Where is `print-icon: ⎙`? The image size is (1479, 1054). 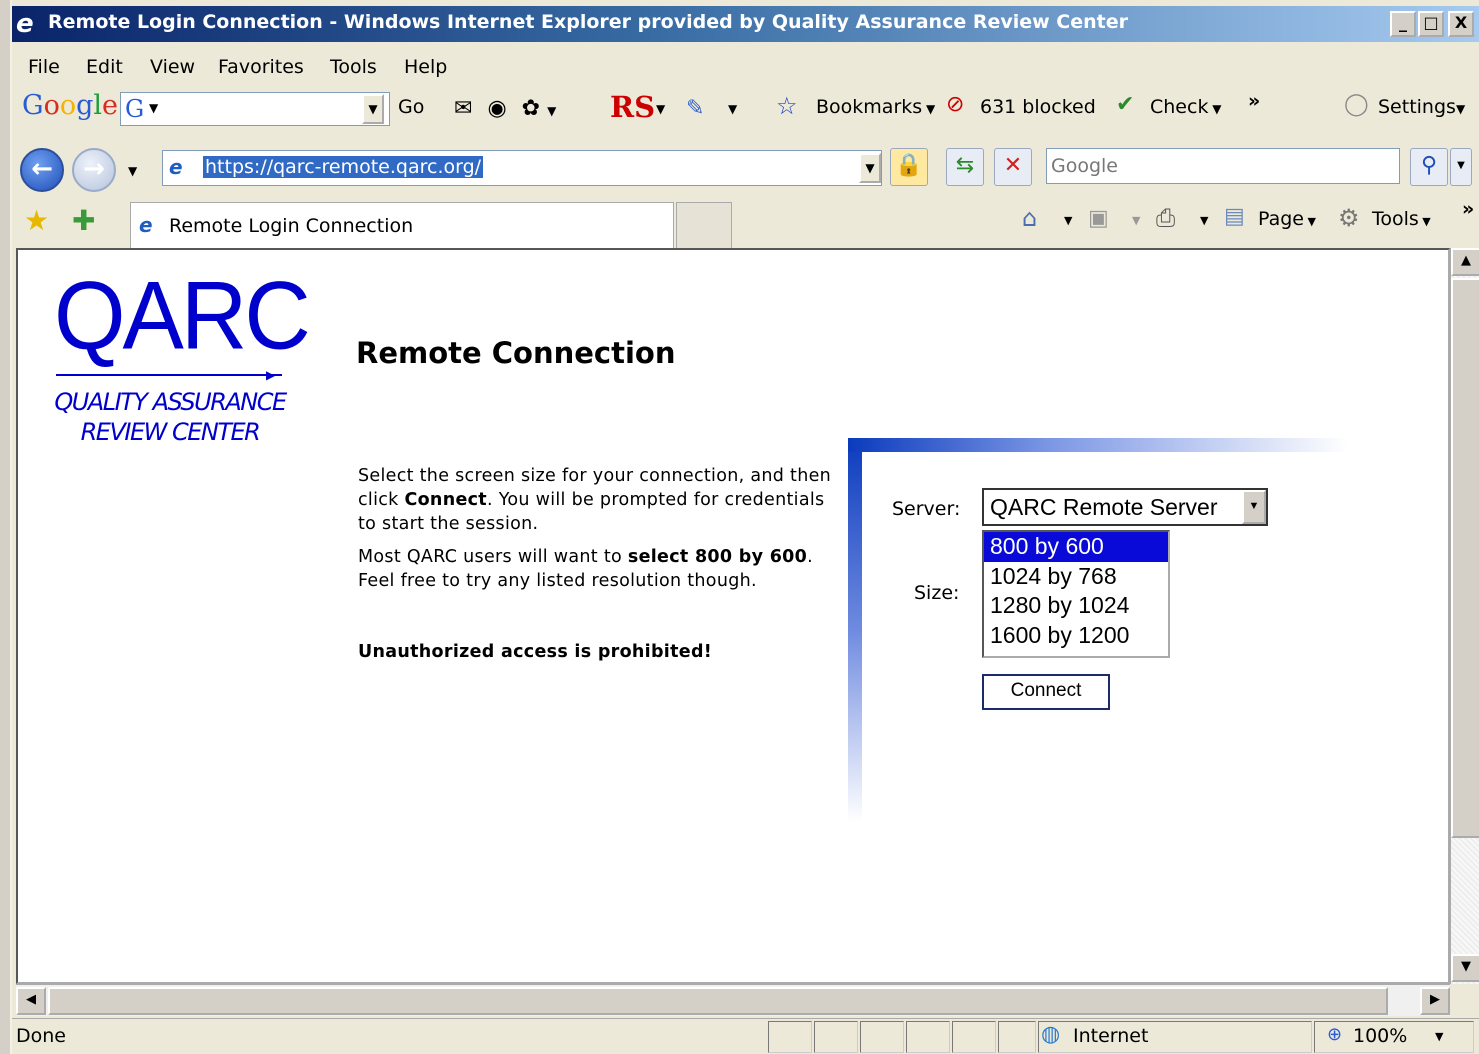
print-icon: ⎙ is located at coordinates (1165, 218).